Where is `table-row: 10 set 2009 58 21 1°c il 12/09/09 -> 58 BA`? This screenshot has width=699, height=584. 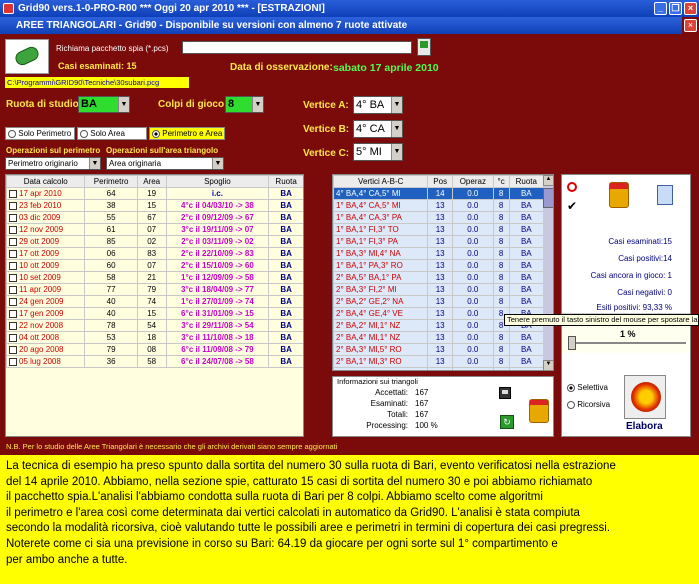
table-row: 10 set 2009 58 21 1°c il 12/09/09 -> 58 BA is located at coordinates (154, 277).